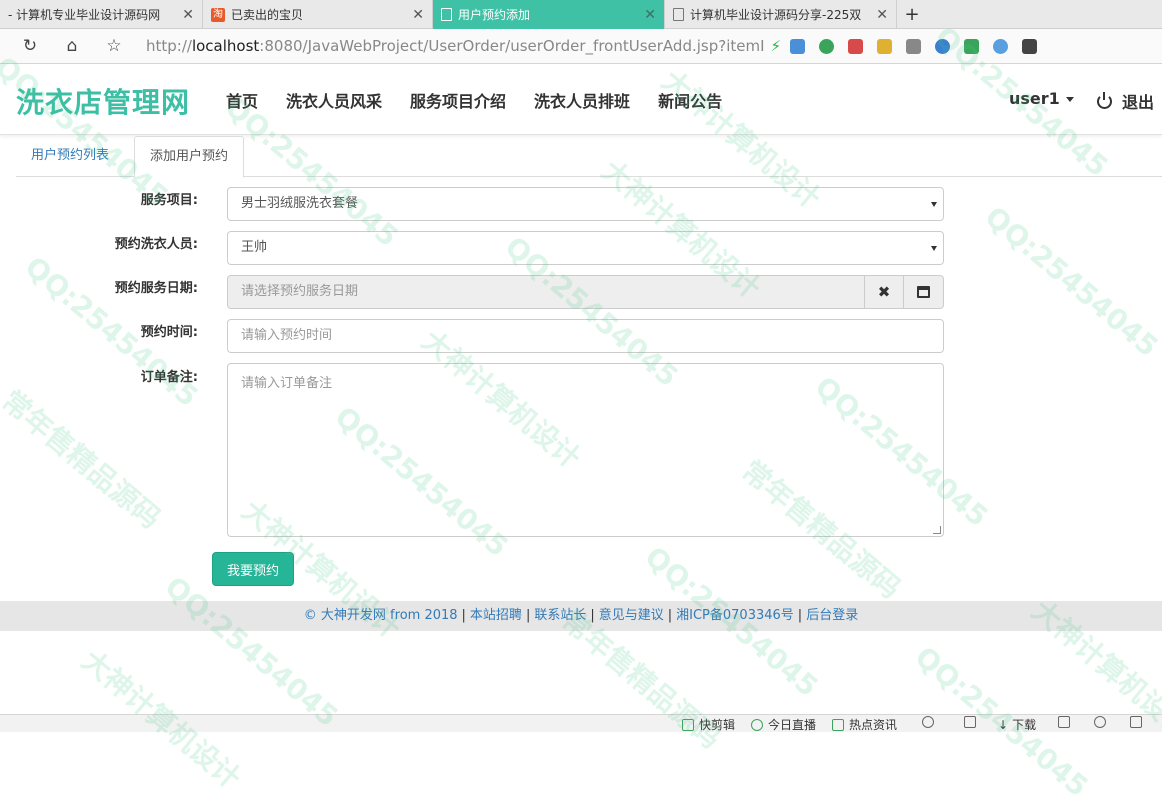 The height and width of the screenshot is (803, 1162). Describe the element at coordinates (864, 724) in the screenshot. I see `status-item-news: 热点资讯` at that location.